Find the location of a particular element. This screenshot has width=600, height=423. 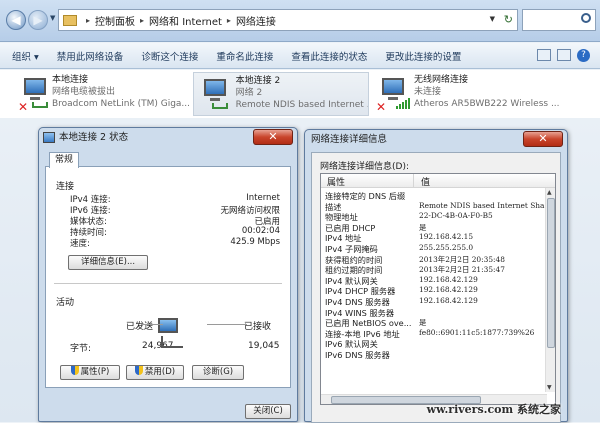

table-row: IPv6 DNS 服务器 is located at coordinates (434, 354).